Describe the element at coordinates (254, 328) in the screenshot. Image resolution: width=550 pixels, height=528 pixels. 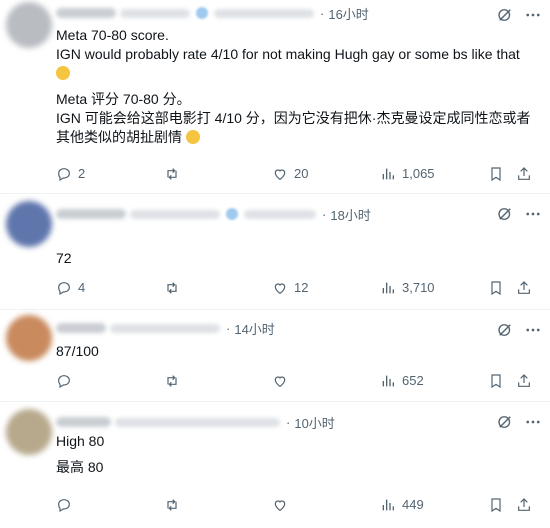
I see `timestamp: 14小时` at that location.